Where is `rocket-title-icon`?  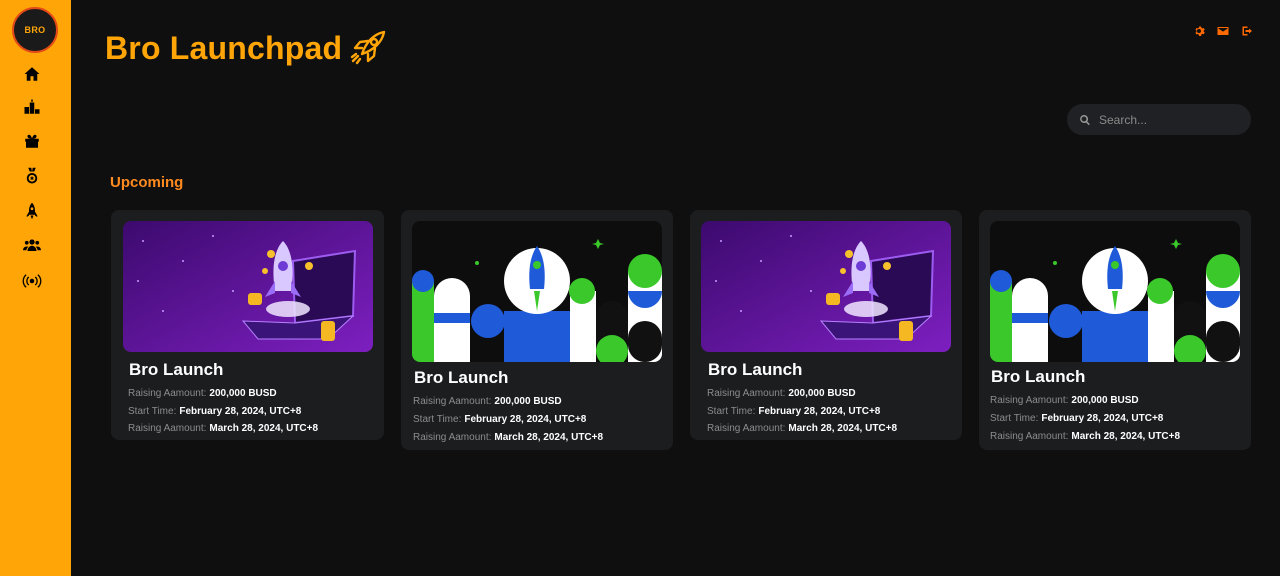
rocket-title-icon is located at coordinates (368, 47).